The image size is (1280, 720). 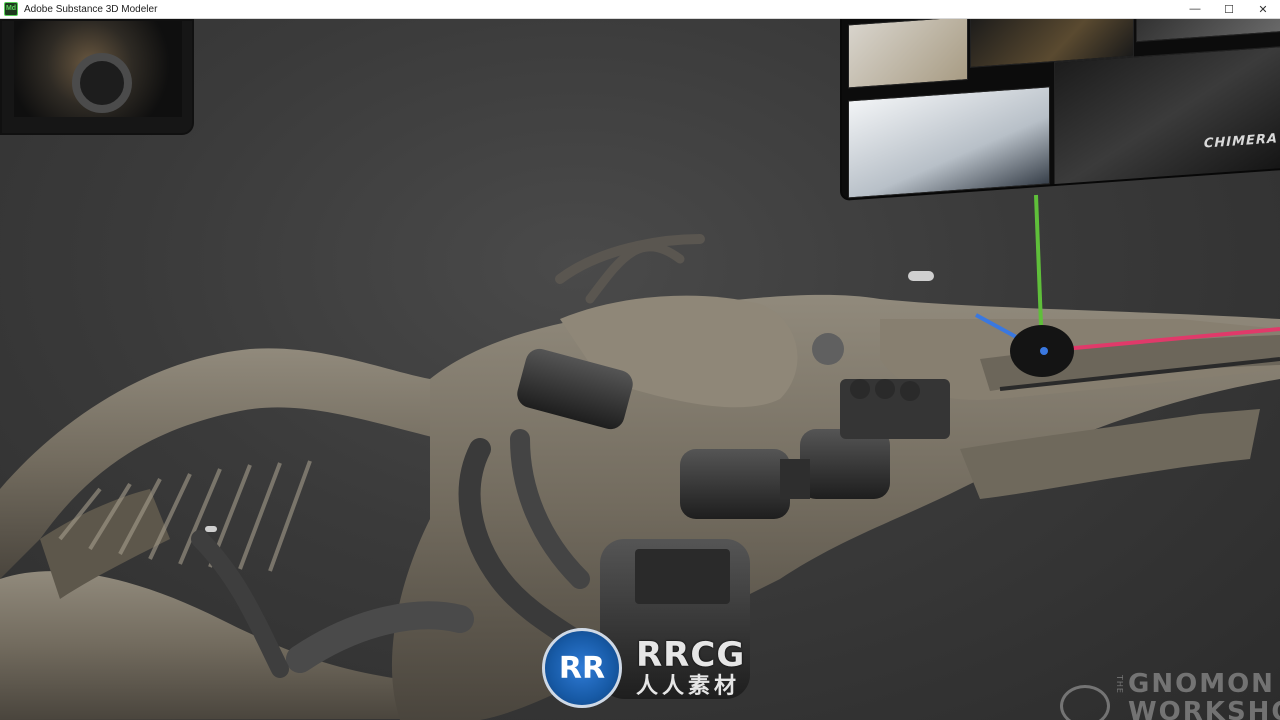 I want to click on rrcg-watermark: RR RRCG 人人素材, so click(x=643, y=668).